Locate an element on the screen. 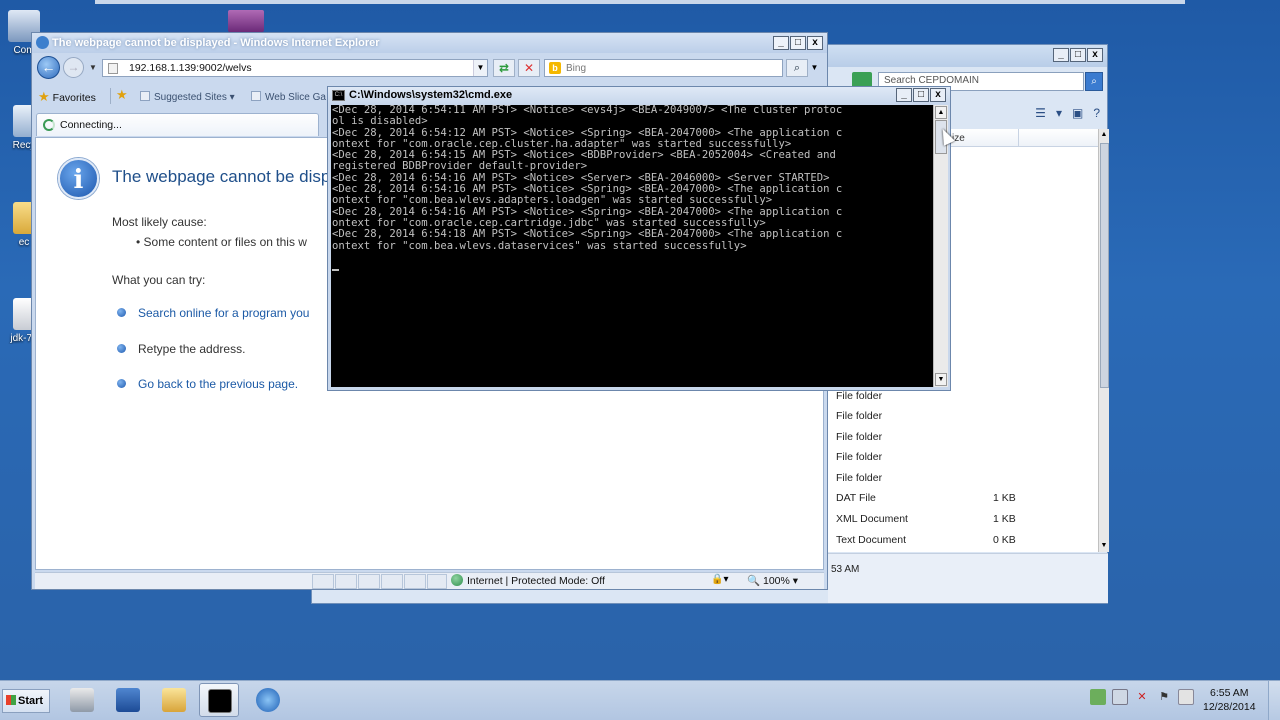  winrar-icon is located at coordinates (246, 21).